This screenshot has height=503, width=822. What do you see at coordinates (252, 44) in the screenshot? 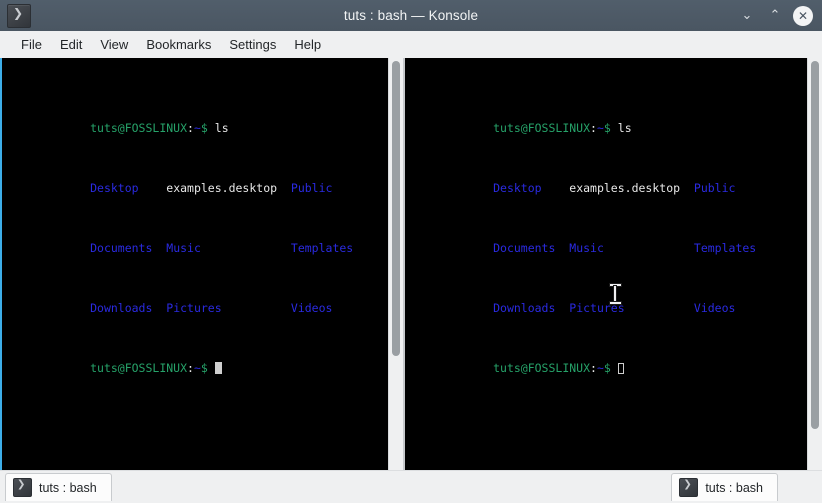
I see `menu-item-settings: Settings` at bounding box center [252, 44].